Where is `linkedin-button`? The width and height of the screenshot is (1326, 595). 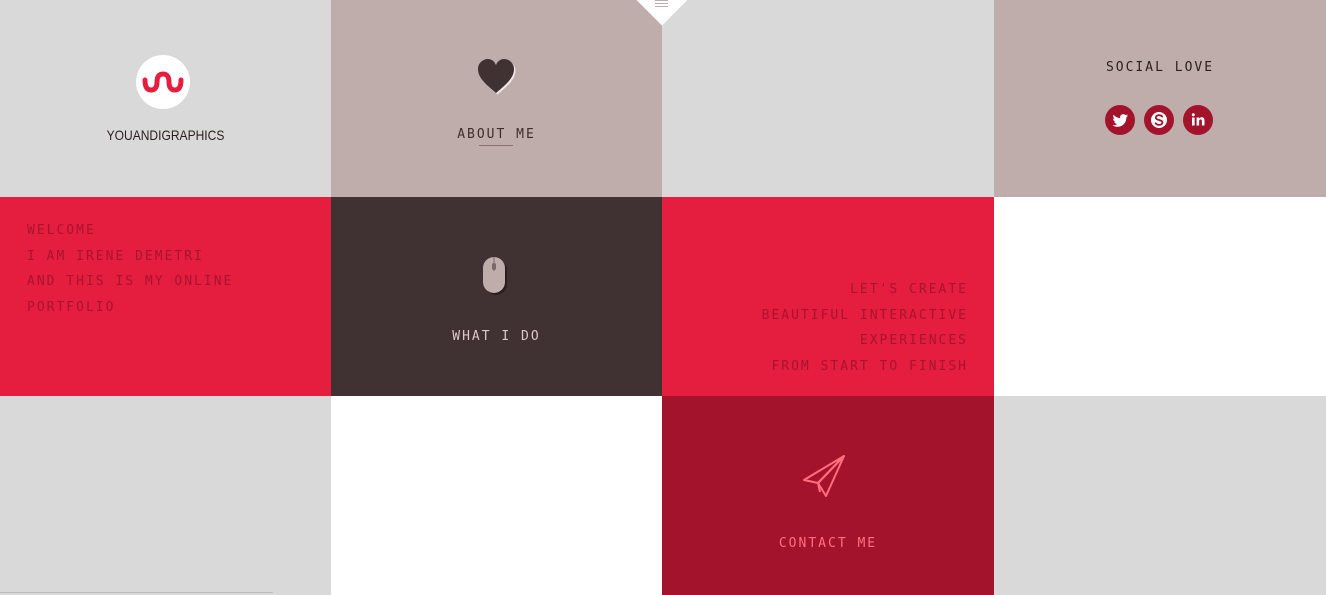
linkedin-button is located at coordinates (1198, 120).